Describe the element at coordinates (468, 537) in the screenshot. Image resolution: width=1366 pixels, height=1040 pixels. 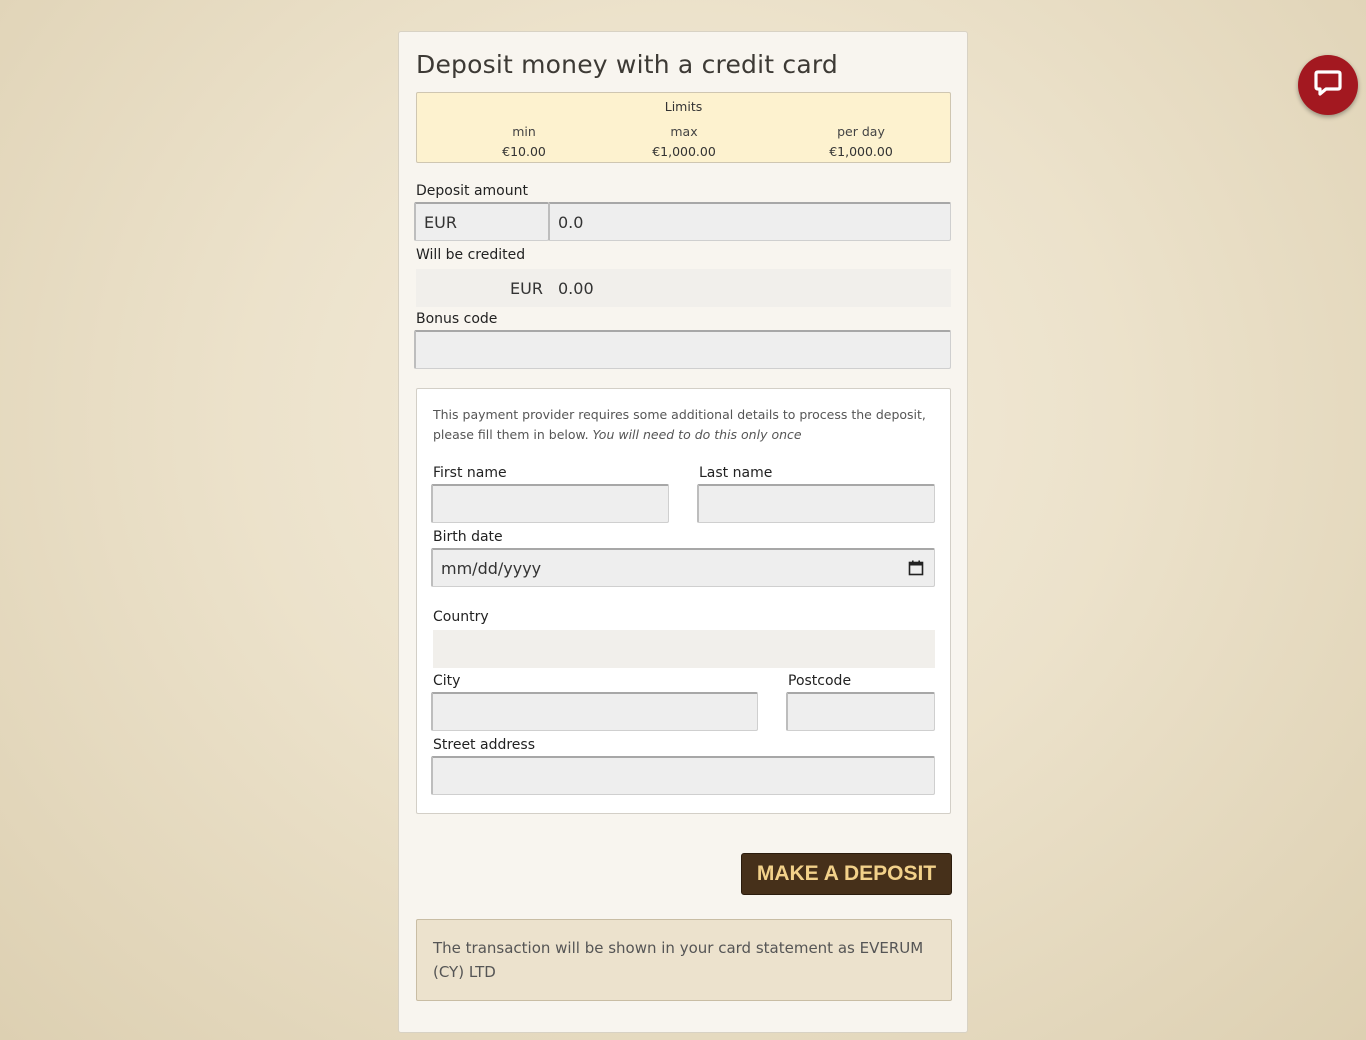
I see `birth-date-label: Birth date` at that location.